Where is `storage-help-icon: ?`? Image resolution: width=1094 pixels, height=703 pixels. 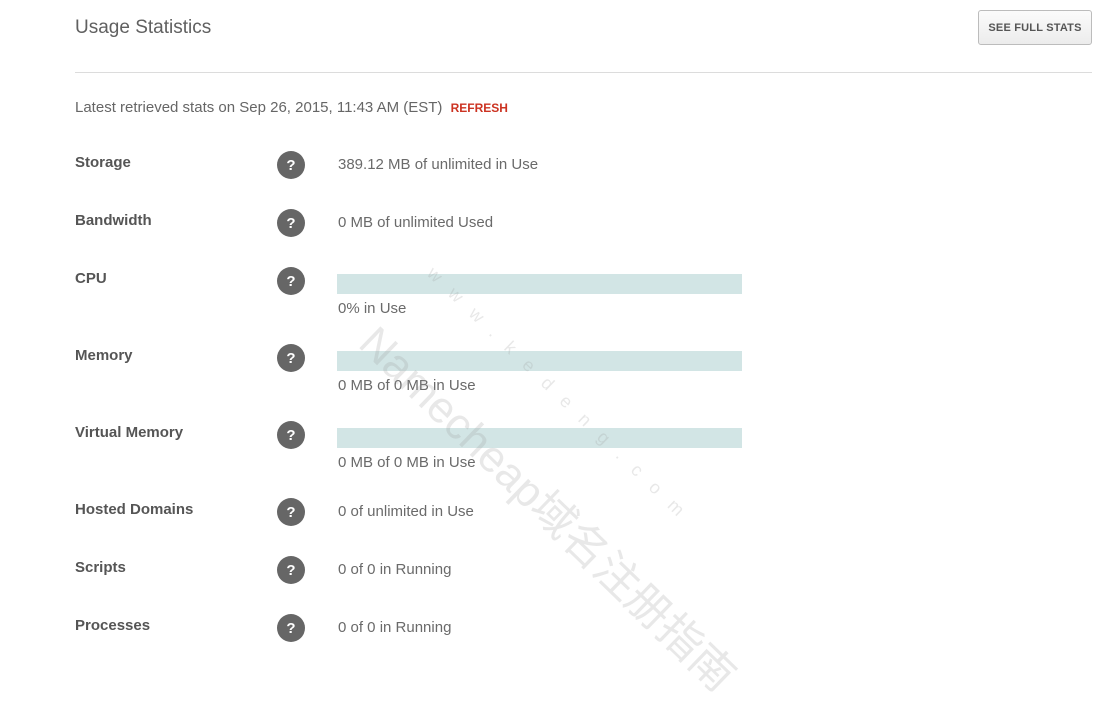 storage-help-icon: ? is located at coordinates (291, 165).